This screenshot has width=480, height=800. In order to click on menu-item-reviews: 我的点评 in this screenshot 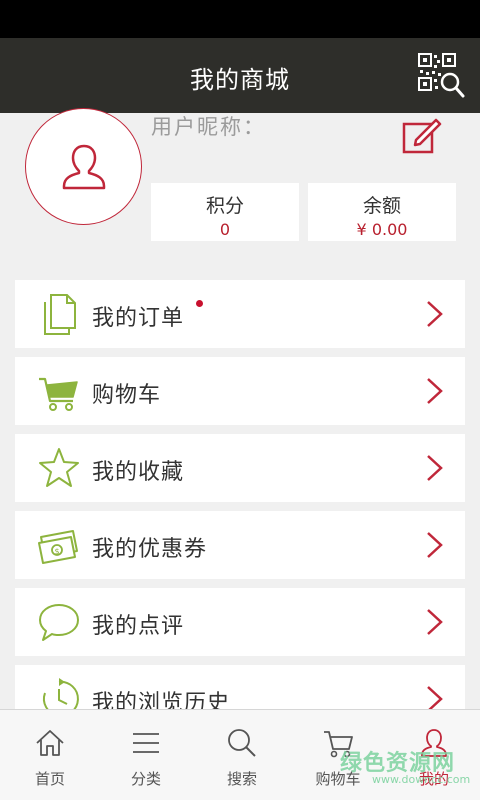, I will do `click(240, 622)`.